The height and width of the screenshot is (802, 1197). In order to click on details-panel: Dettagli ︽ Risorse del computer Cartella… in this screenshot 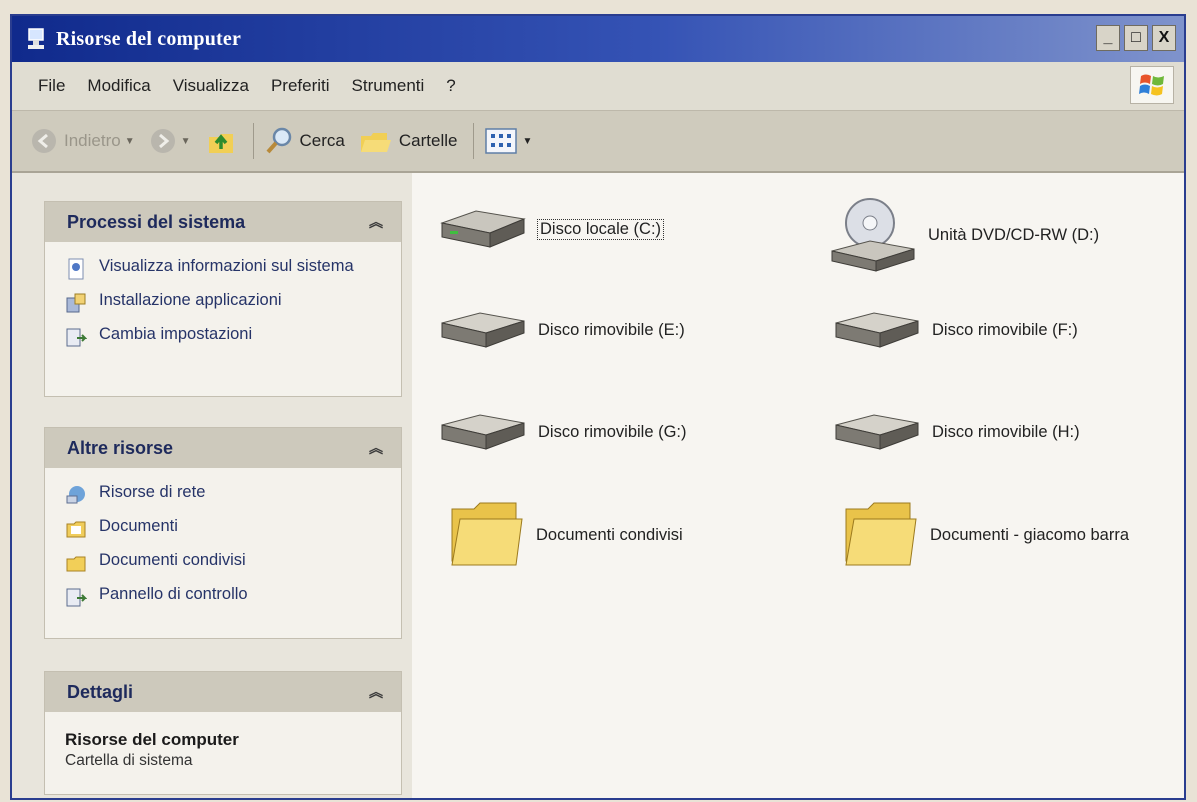, I will do `click(223, 733)`.